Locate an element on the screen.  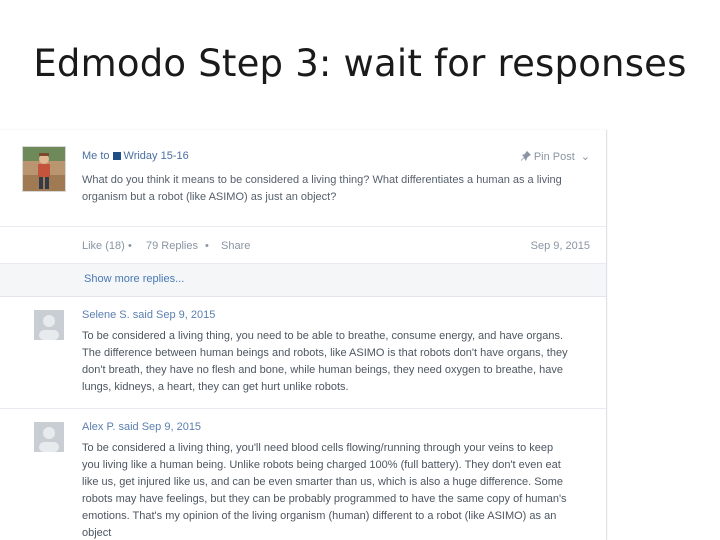
post-date: Sep 9, 2015 is located at coordinates (560, 246).